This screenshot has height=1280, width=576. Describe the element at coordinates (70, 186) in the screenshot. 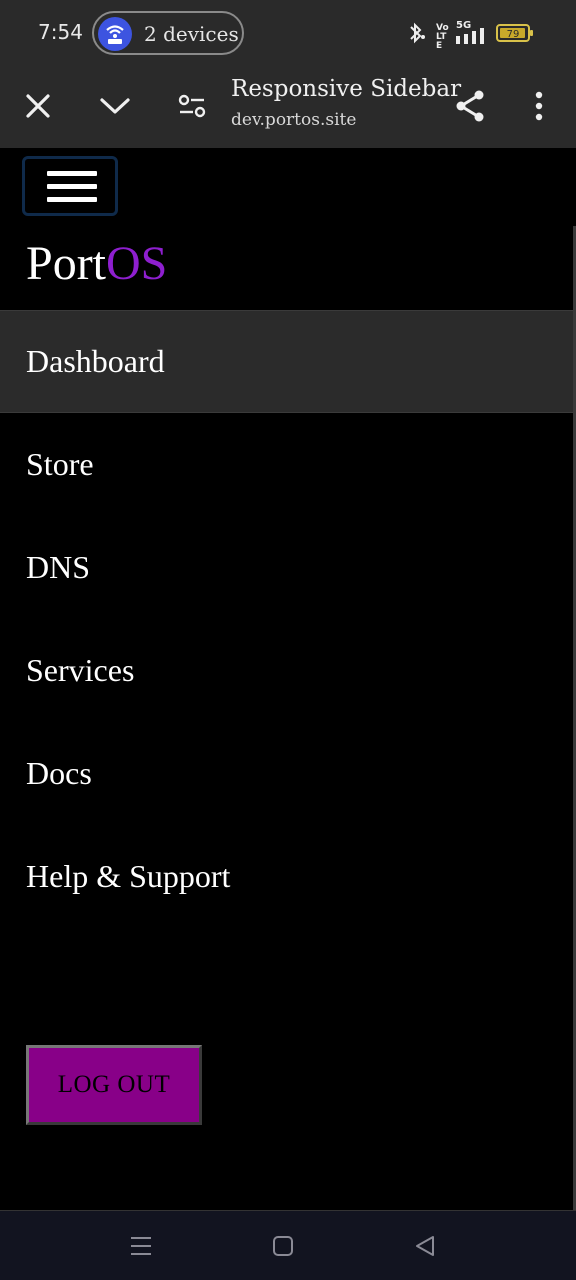

I see `menu-toggle-button` at that location.